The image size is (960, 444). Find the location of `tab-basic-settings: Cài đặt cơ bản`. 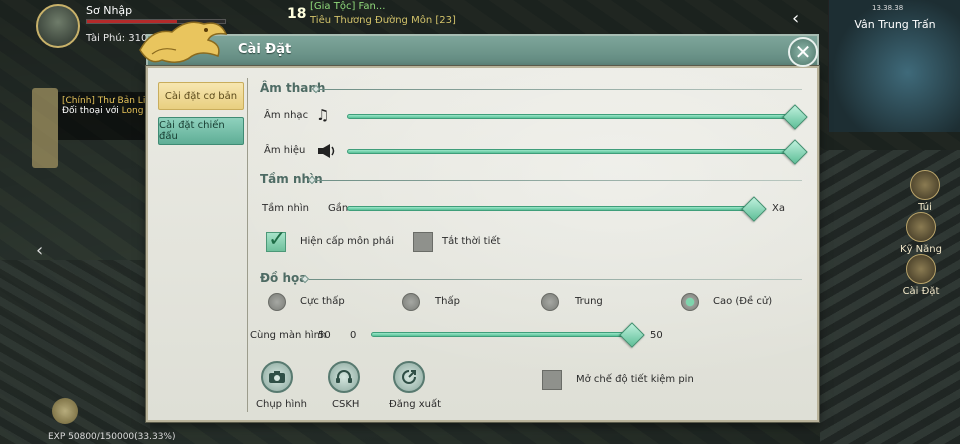

tab-basic-settings: Cài đặt cơ bản is located at coordinates (201, 96).